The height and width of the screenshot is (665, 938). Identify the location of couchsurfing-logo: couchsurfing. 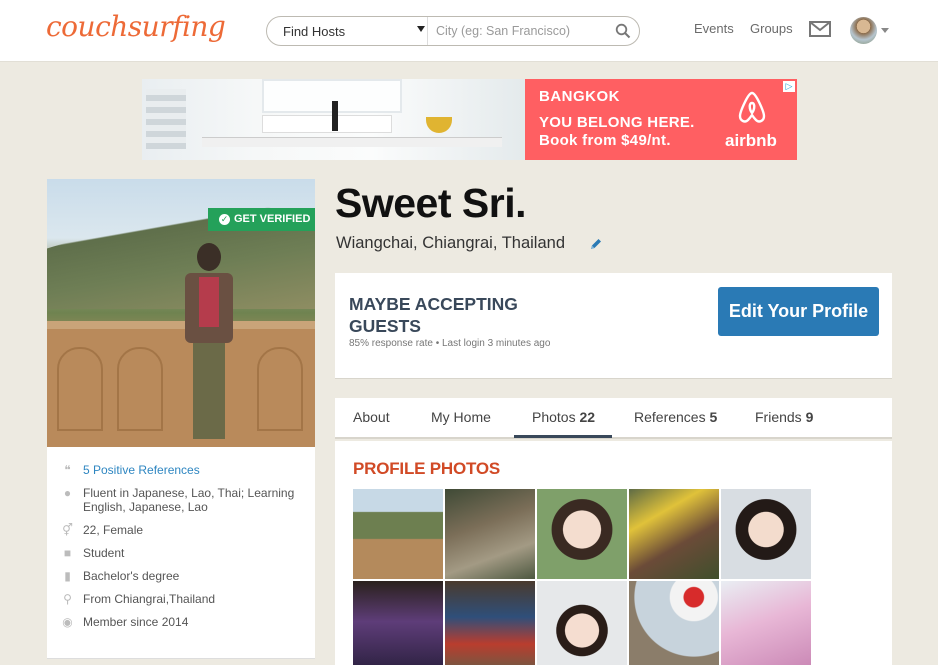
(136, 26).